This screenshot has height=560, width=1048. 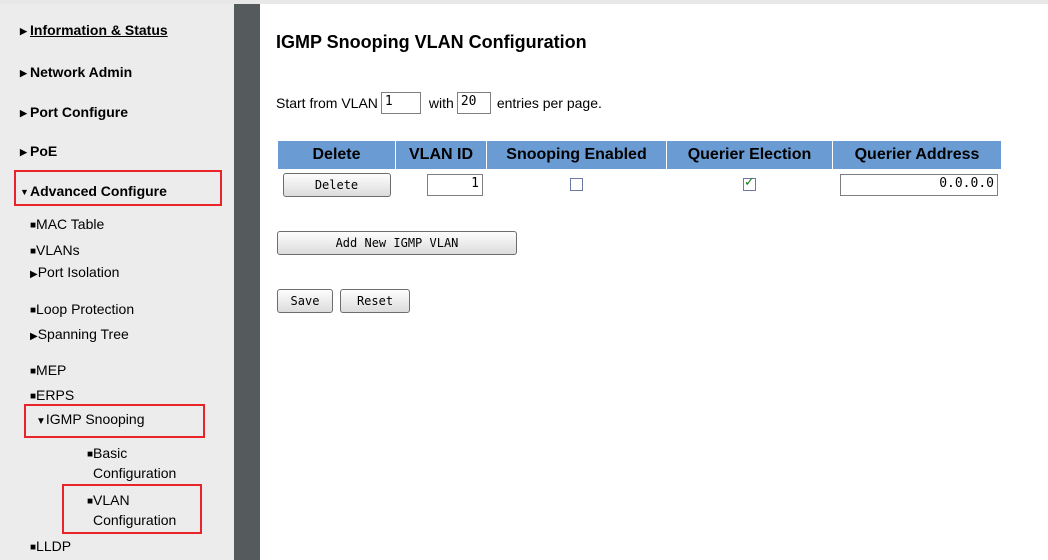 I want to click on highlight-igmp-snooping, so click(x=114, y=421).